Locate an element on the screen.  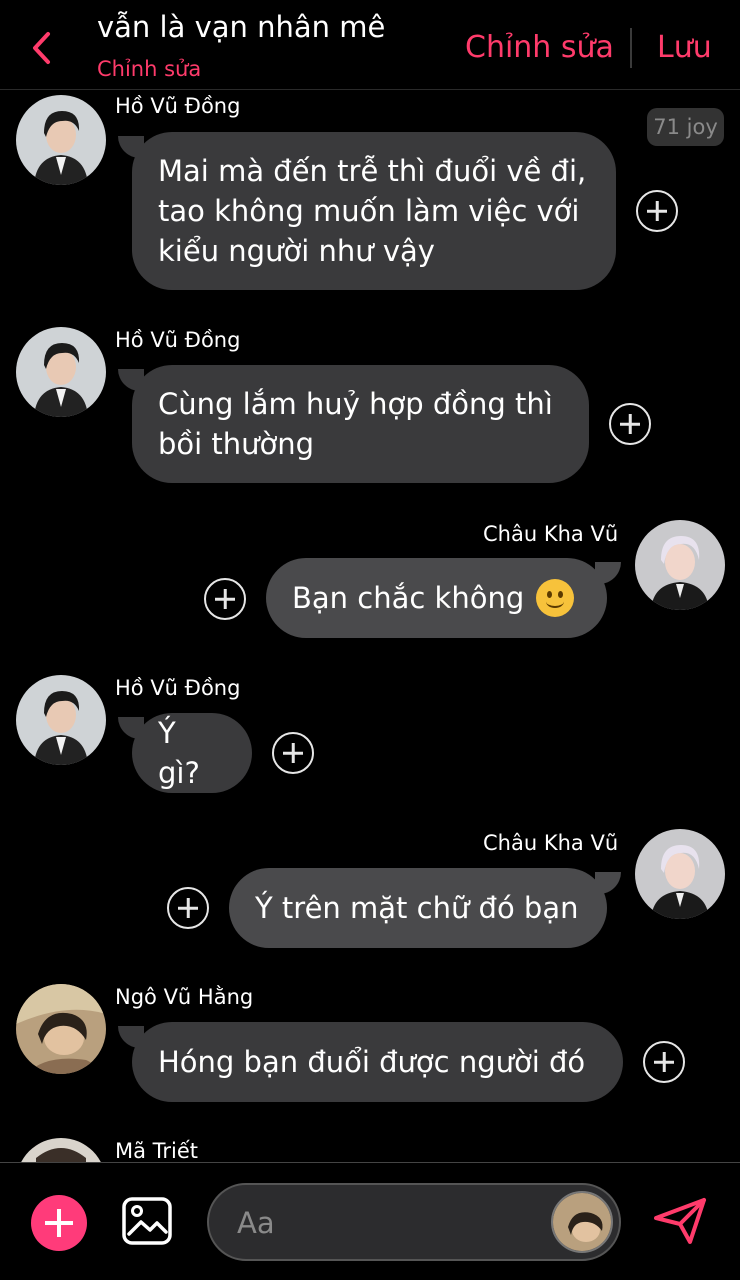
message-bubble: Ý trên mặt chữ đó bạn is located at coordinates (425, 908).